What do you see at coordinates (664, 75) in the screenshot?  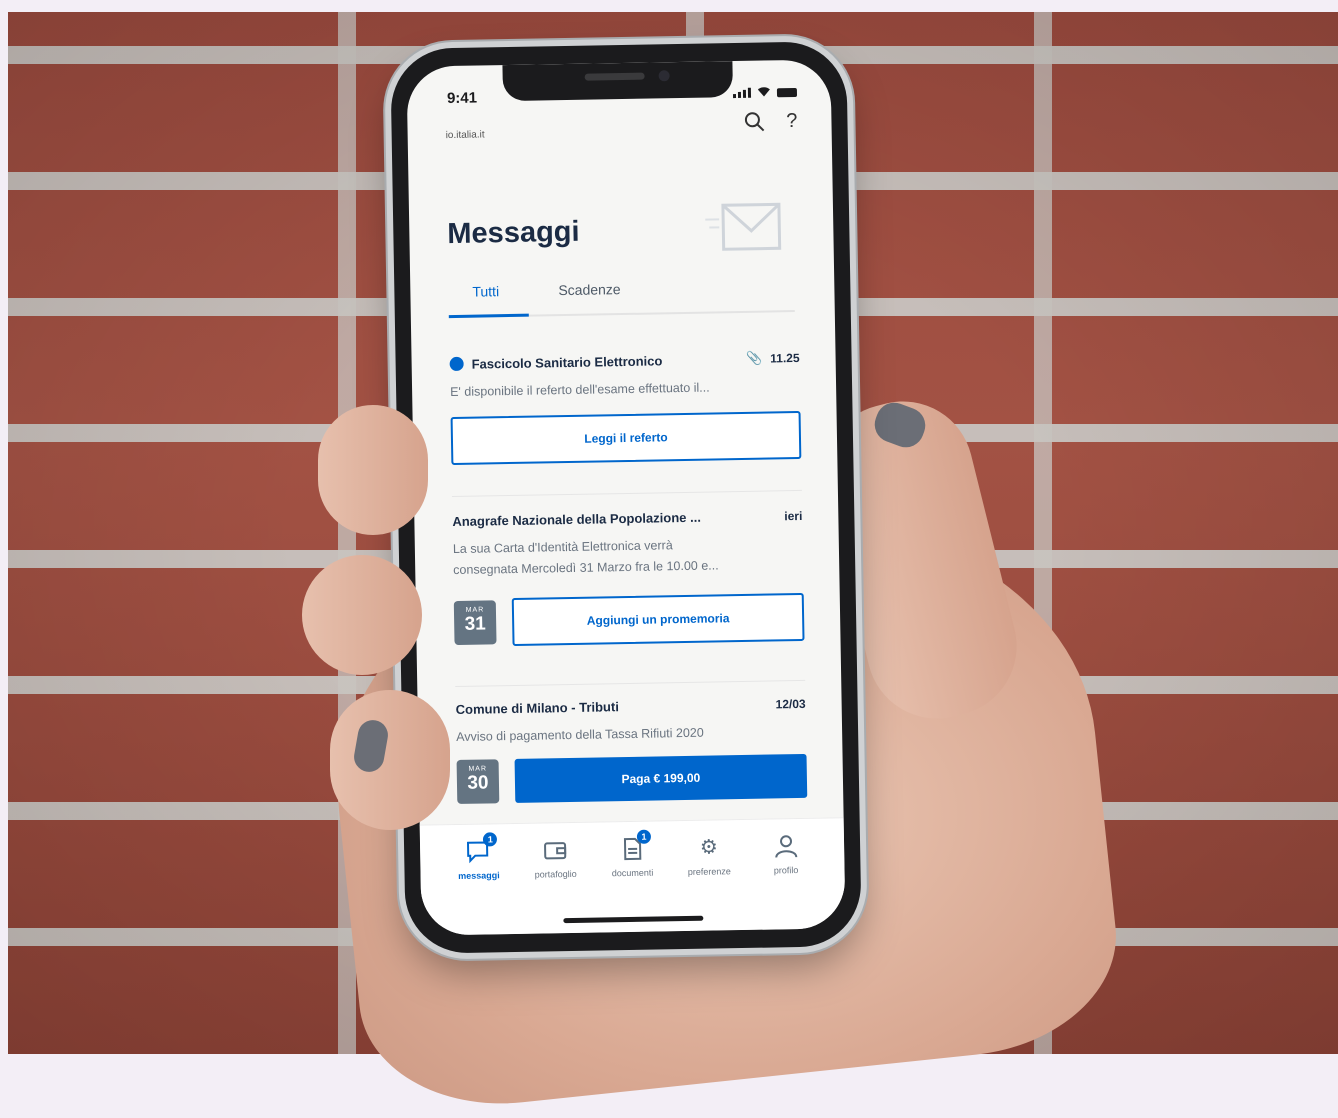 I see `front-camera` at bounding box center [664, 75].